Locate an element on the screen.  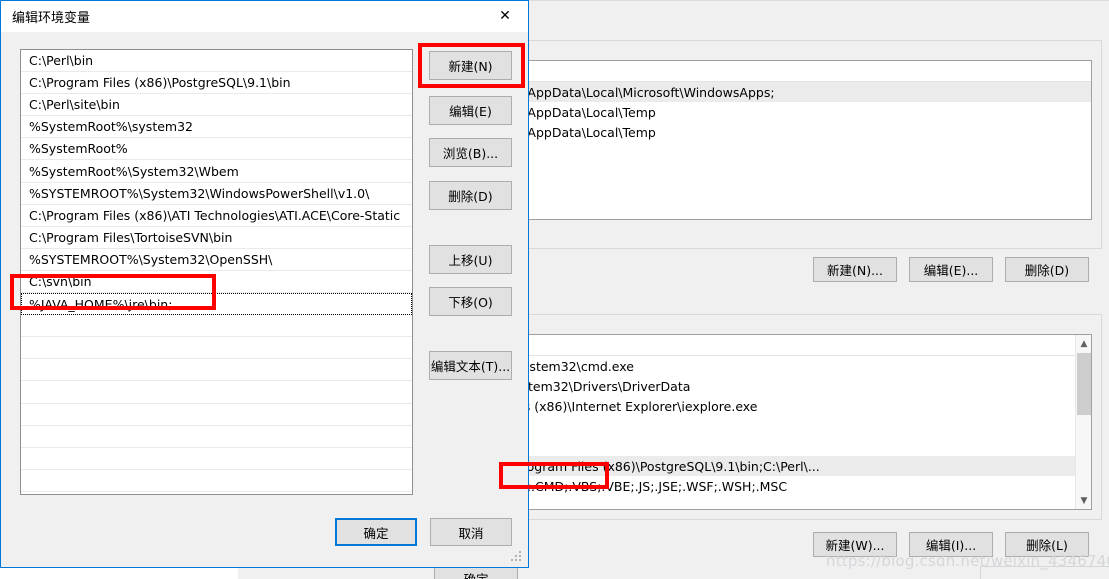
scroll-up-arrow-icon: ▲ is located at coordinates (1083, 343).